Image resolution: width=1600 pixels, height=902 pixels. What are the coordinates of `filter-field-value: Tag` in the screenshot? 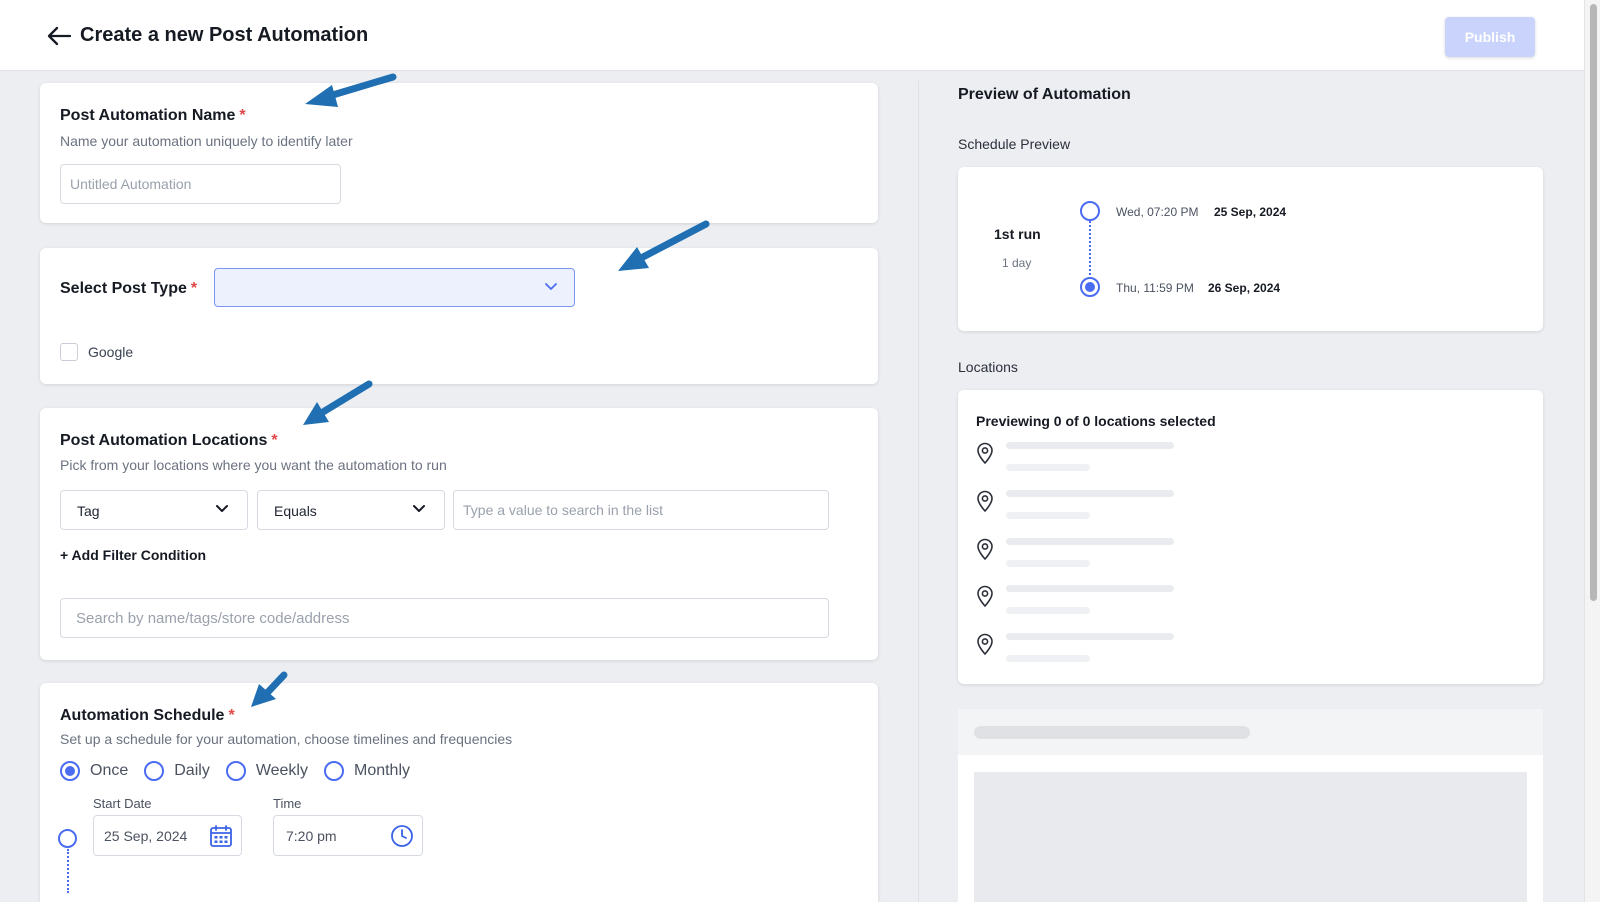 It's located at (88, 511).